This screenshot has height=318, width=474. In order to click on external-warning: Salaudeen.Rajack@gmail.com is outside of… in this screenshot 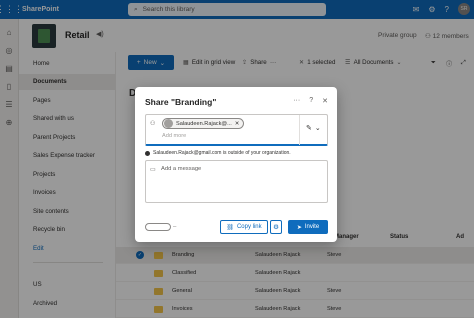, I will do `click(218, 153)`.